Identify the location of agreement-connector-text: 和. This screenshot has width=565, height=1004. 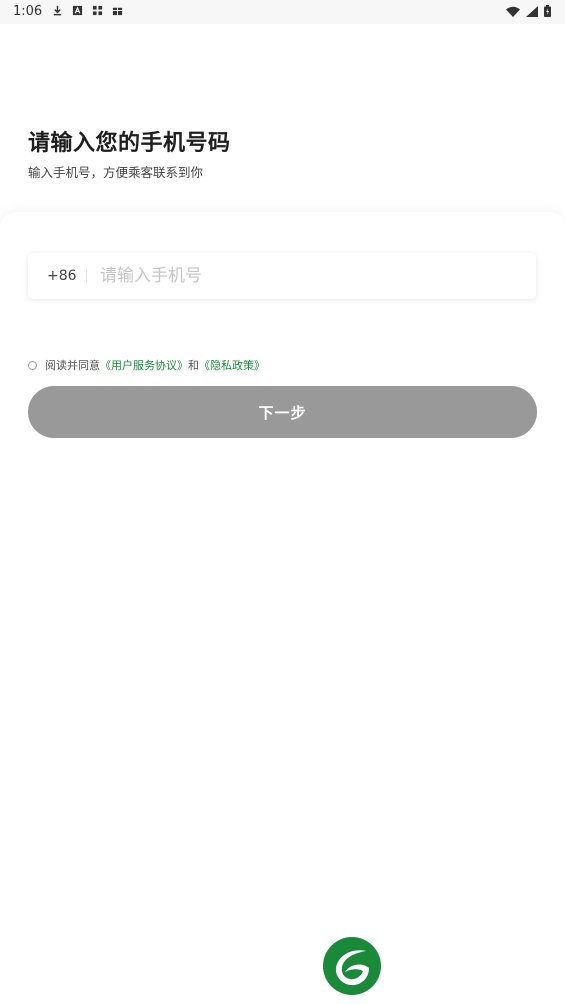
(193, 365).